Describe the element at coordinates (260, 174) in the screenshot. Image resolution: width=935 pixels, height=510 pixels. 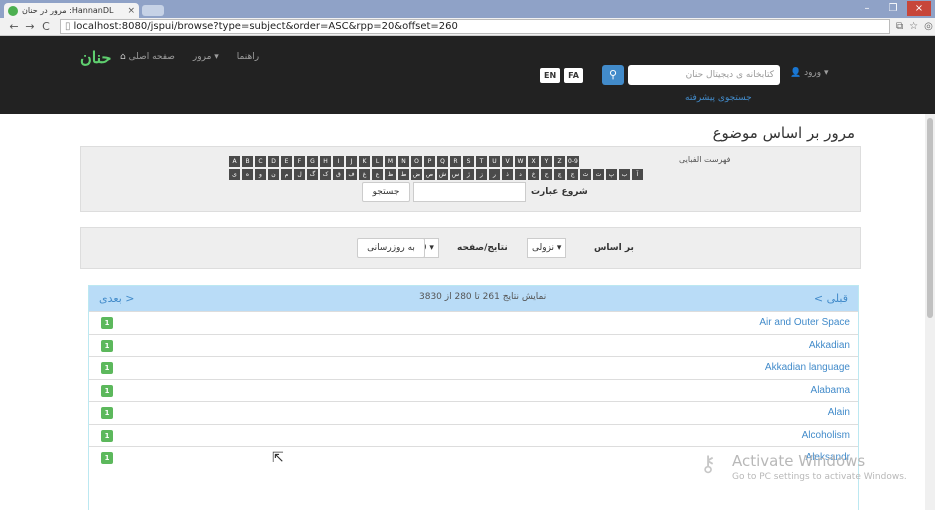
I see `letter-link: و` at that location.